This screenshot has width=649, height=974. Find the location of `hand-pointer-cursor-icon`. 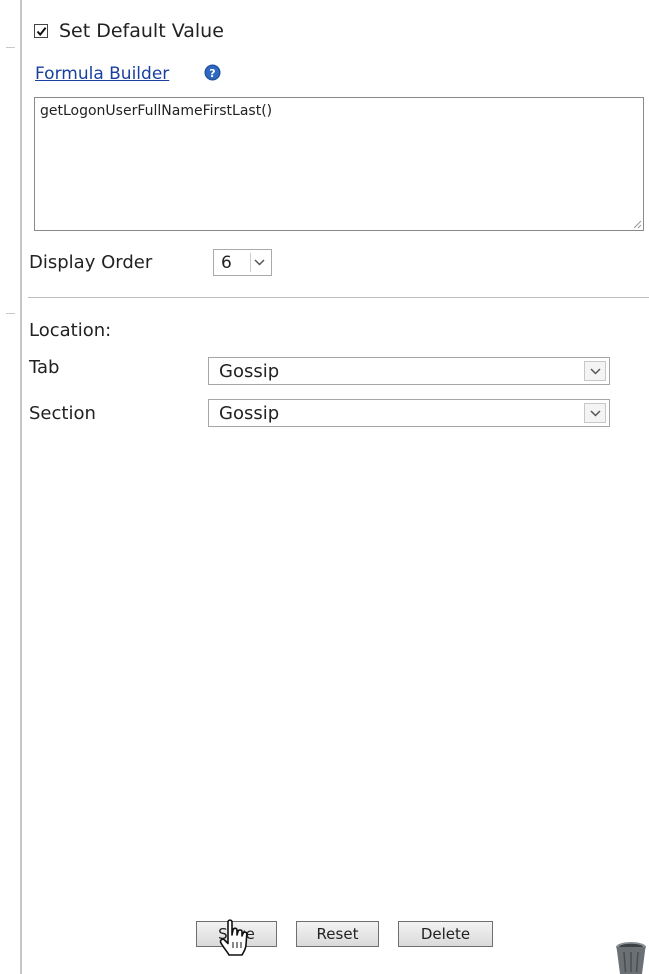

hand-pointer-cursor-icon is located at coordinates (233, 937).